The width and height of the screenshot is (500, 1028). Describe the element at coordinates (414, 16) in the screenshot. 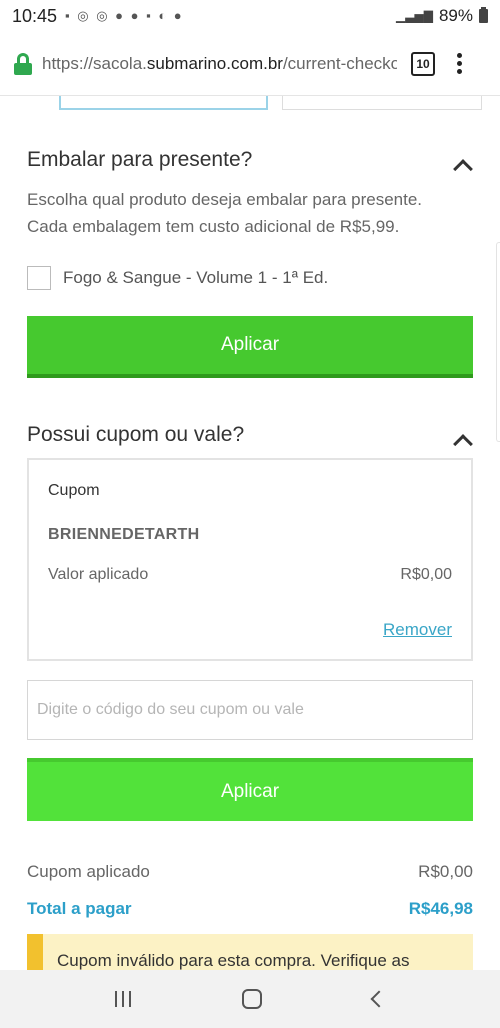

I see `signal-icon: ▁▃▅▇` at that location.